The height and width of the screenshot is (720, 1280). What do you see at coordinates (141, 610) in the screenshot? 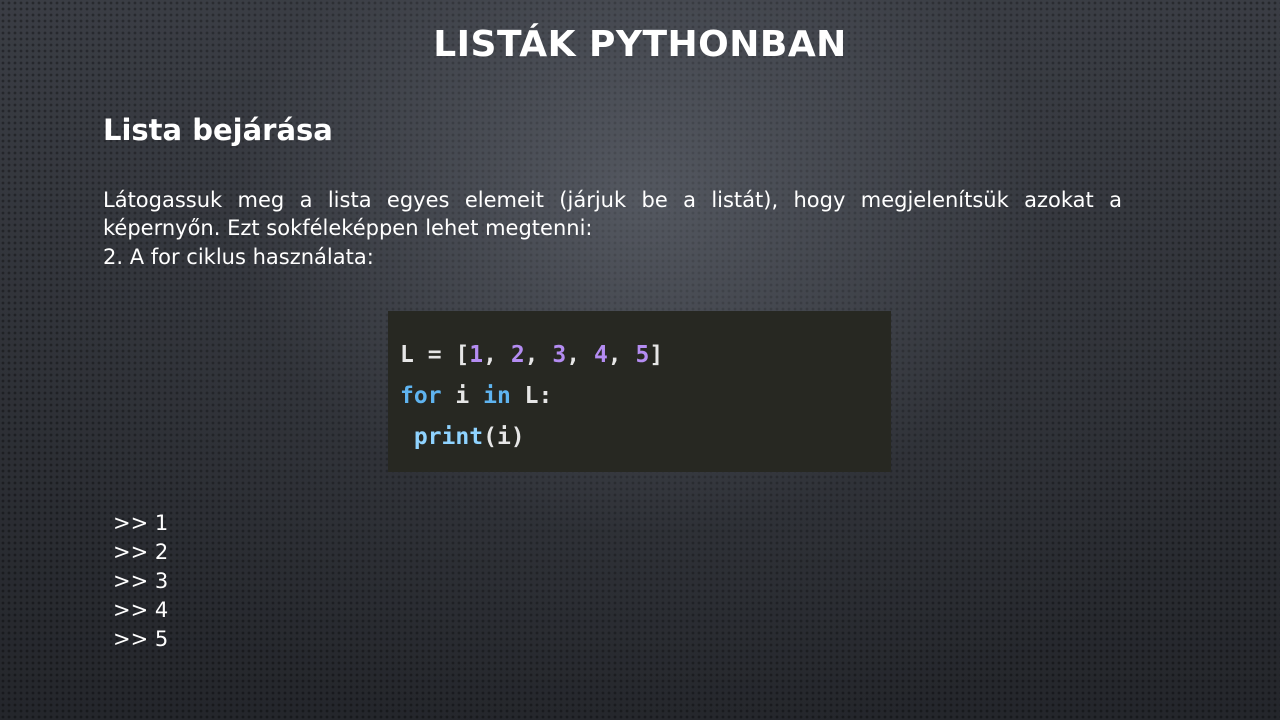
I see `output-line: >> 4` at bounding box center [141, 610].